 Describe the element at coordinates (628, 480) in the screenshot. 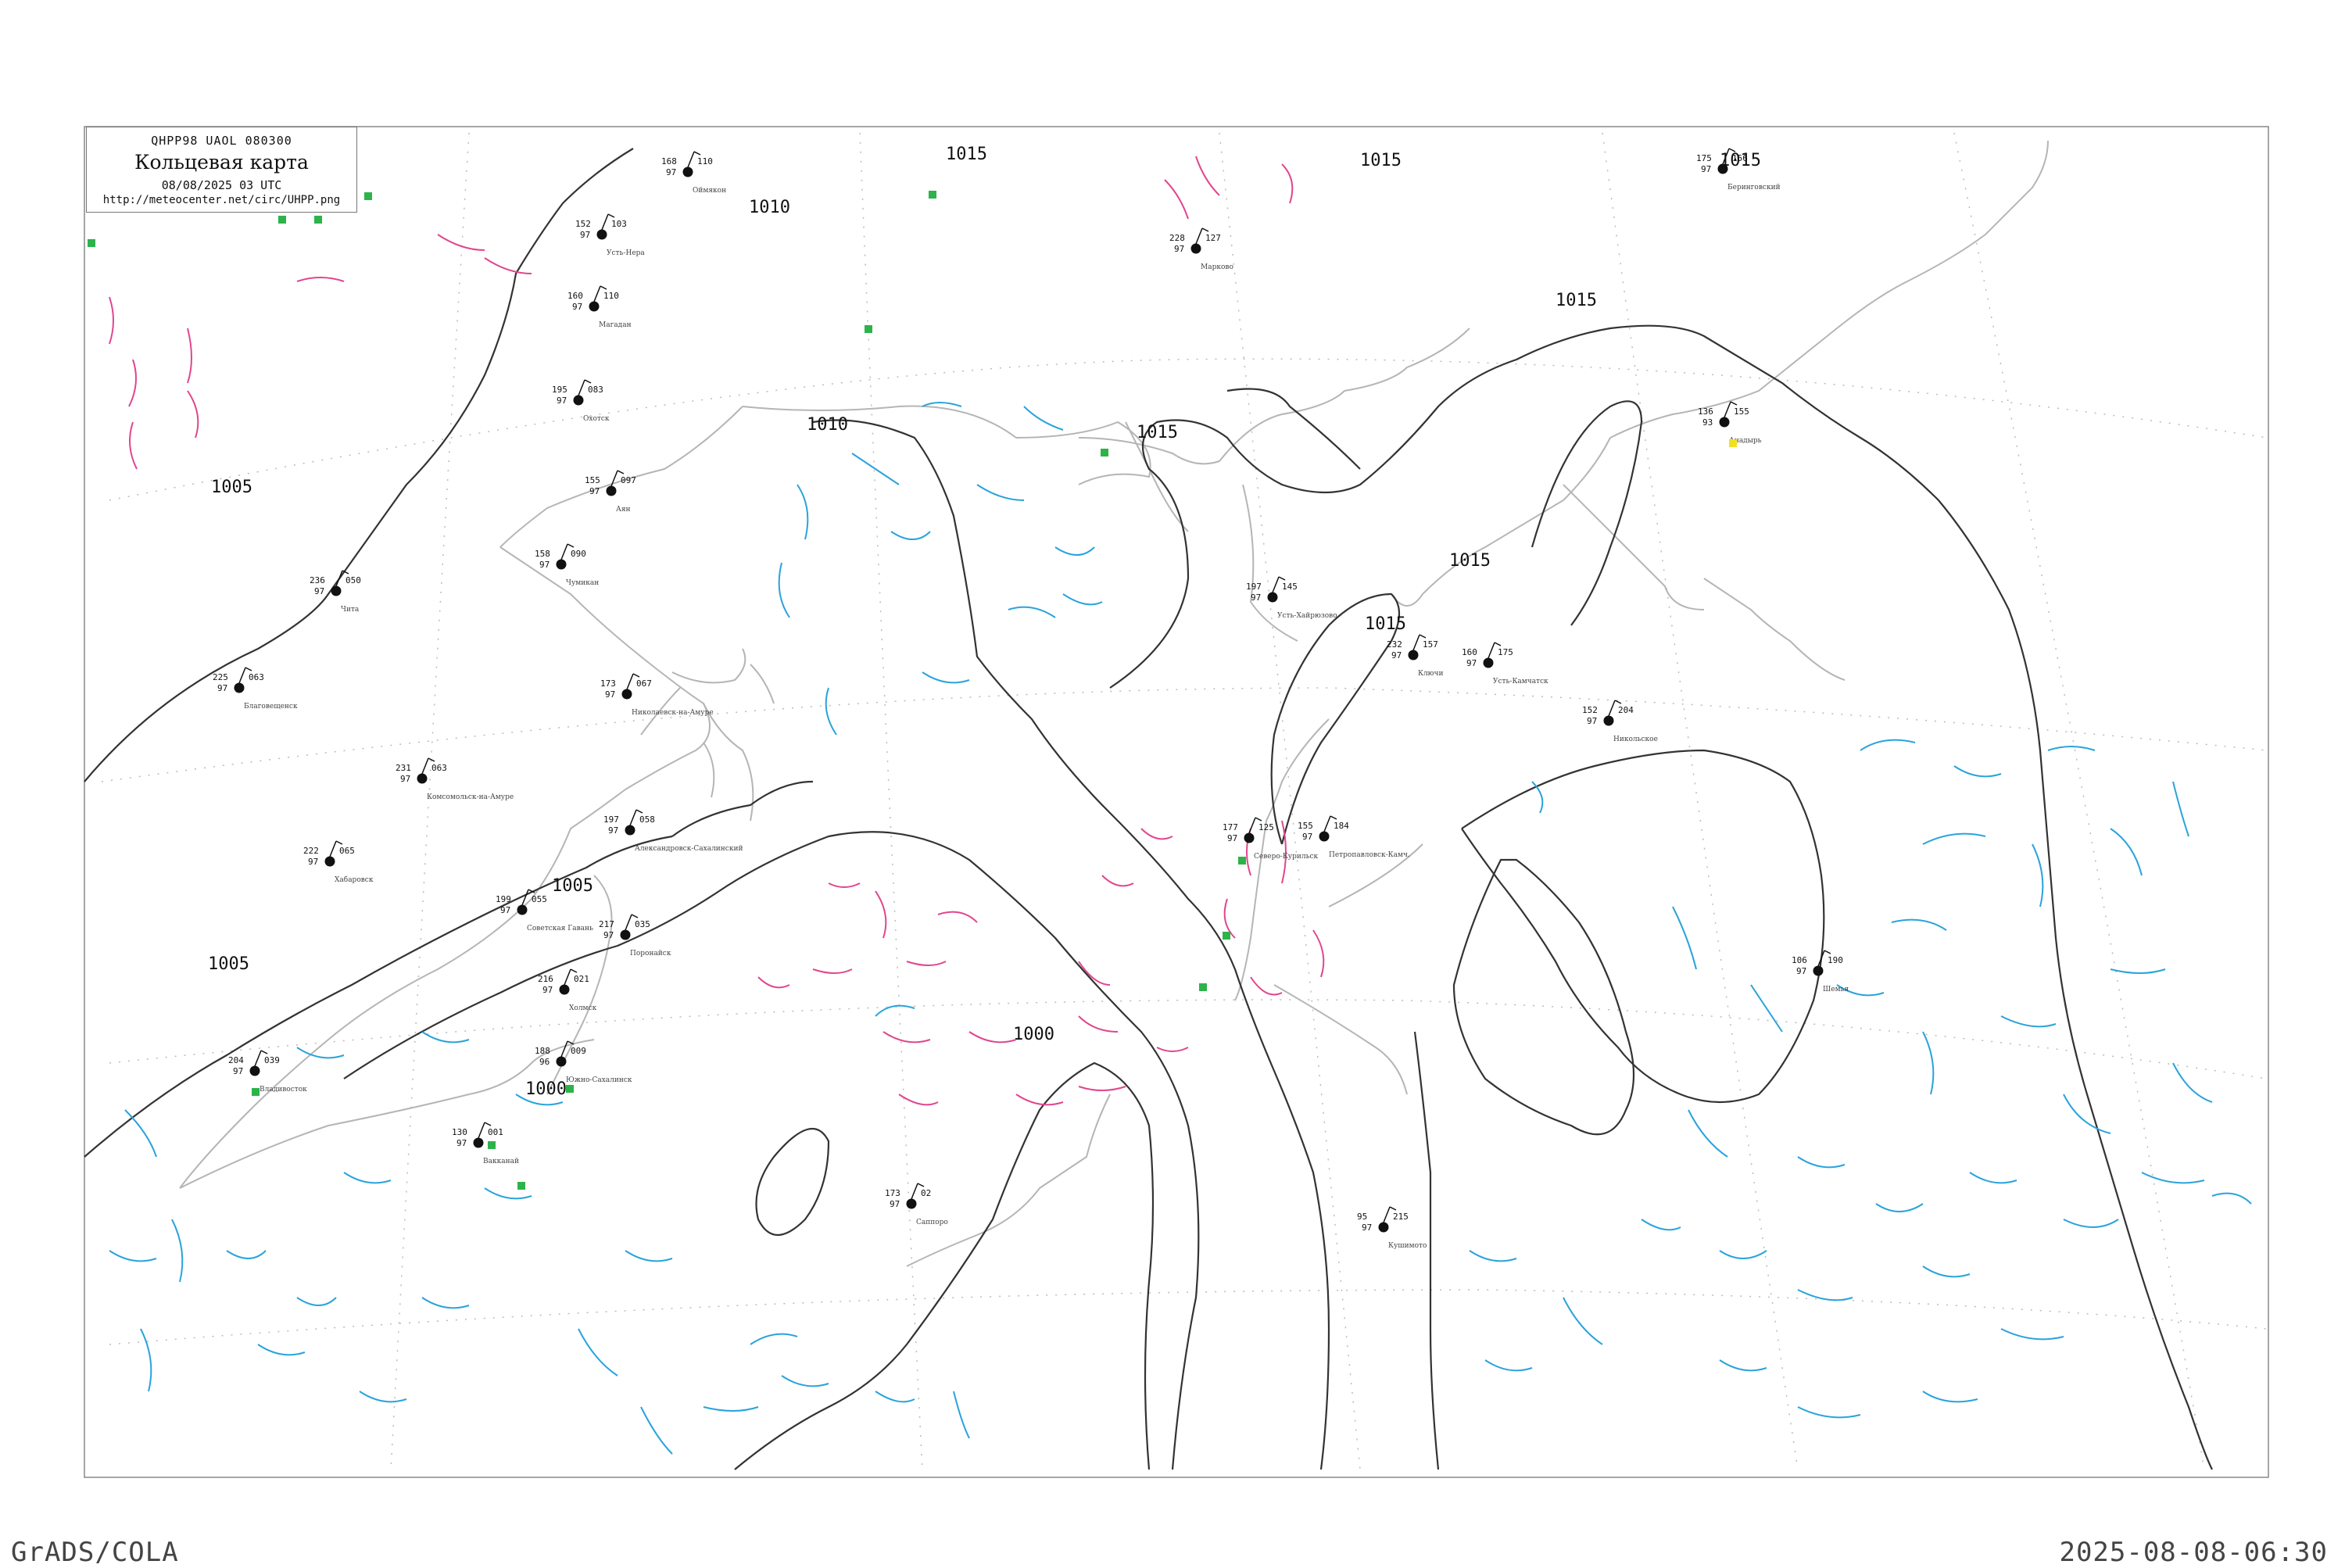

I see `station-pressure: 097` at that location.